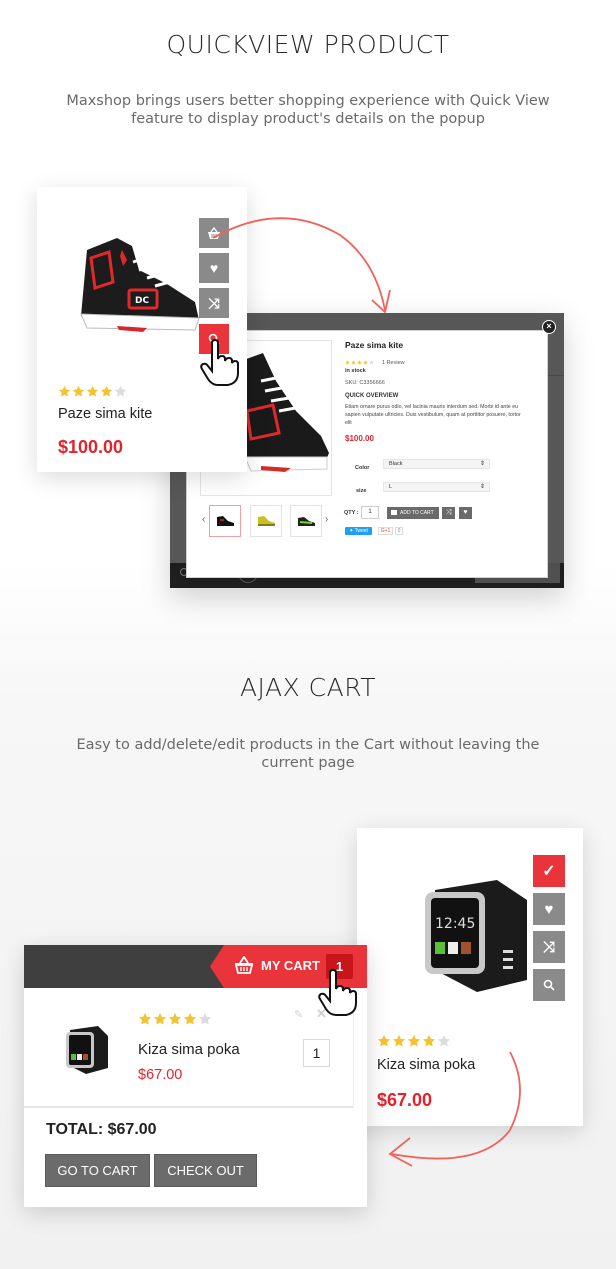 The height and width of the screenshot is (1269, 616). I want to click on quickview-button, so click(549, 985).